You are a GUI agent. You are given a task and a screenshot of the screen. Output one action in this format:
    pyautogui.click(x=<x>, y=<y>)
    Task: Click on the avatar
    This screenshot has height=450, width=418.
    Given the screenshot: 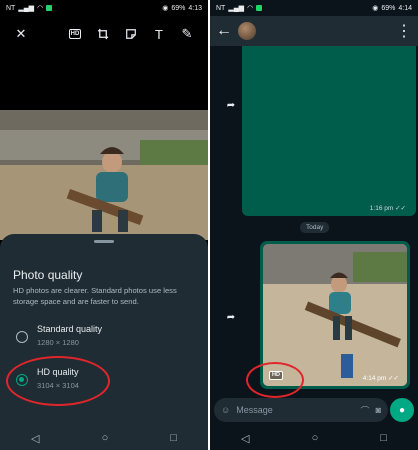 What is the action you would take?
    pyautogui.click(x=247, y=31)
    